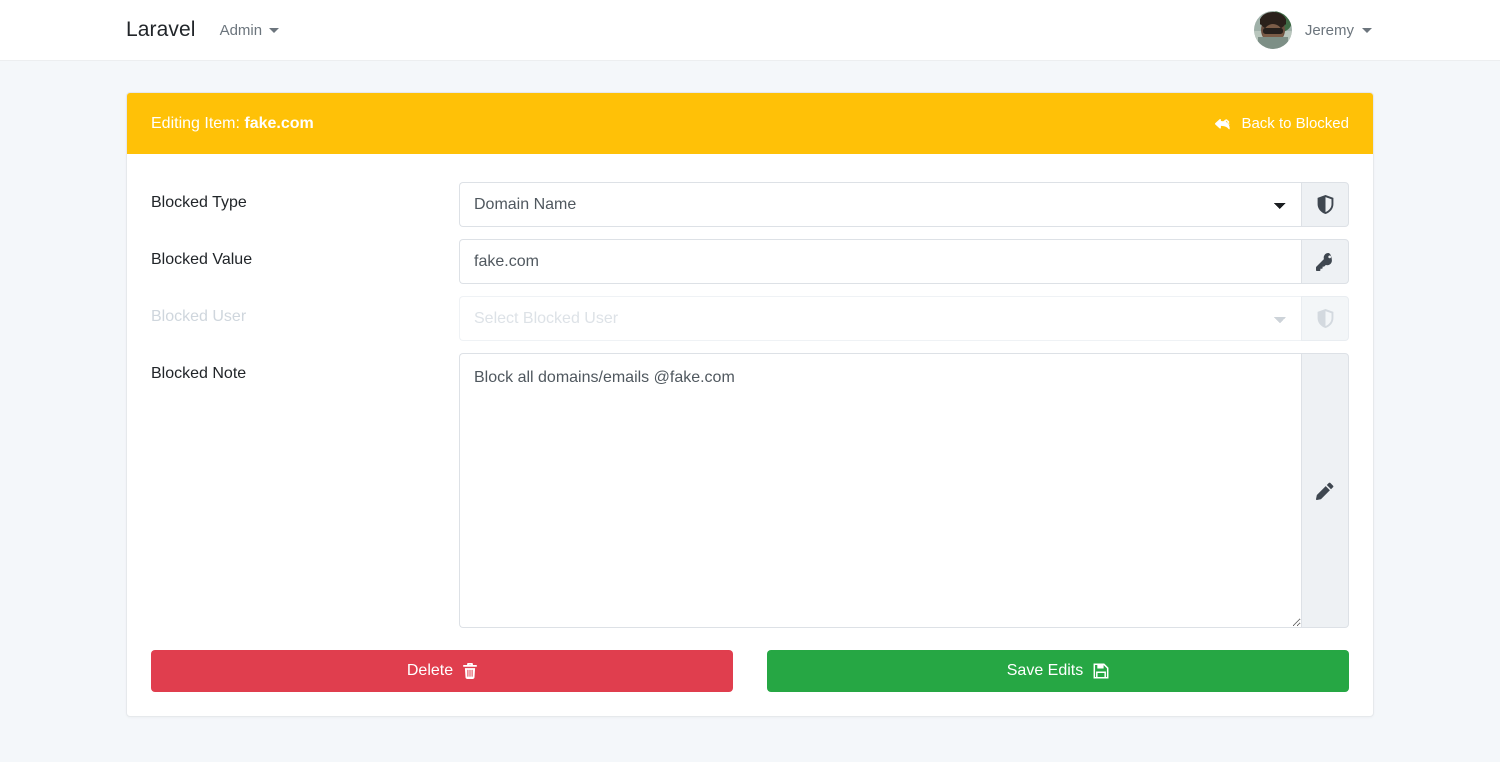  I want to click on trash-icon, so click(470, 671).